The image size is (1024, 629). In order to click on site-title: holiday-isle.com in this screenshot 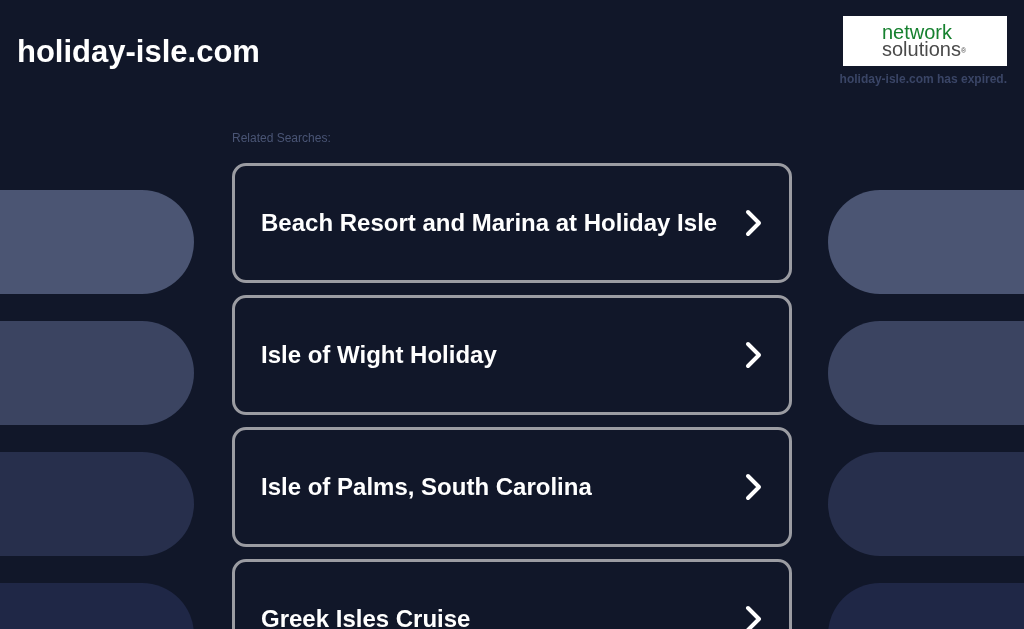, I will do `click(138, 52)`.